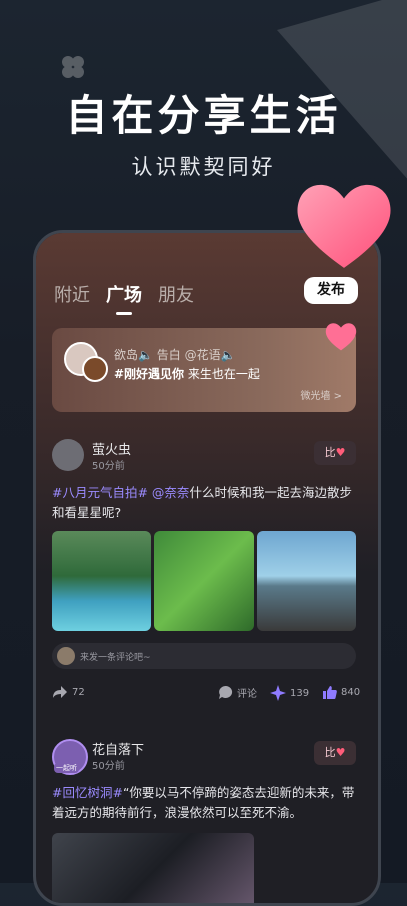 The width and height of the screenshot is (407, 906). I want to click on banner-text: 来生也在一起, so click(222, 374).